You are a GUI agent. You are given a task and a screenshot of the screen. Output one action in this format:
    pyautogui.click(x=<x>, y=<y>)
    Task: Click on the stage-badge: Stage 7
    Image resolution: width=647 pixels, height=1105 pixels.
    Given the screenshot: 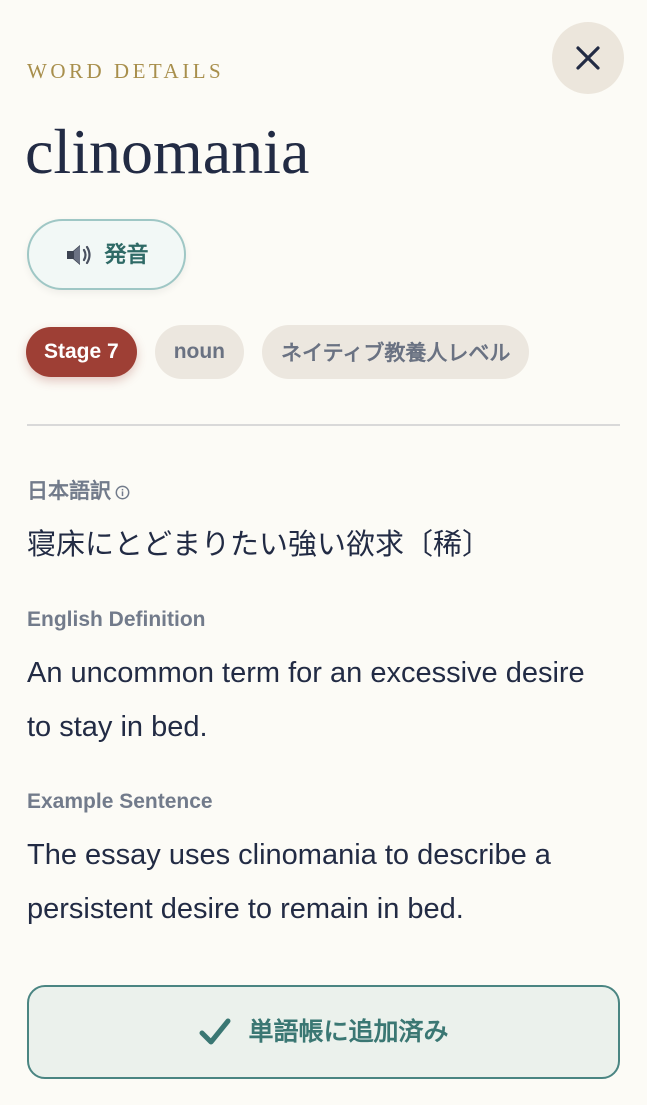 What is the action you would take?
    pyautogui.click(x=81, y=352)
    